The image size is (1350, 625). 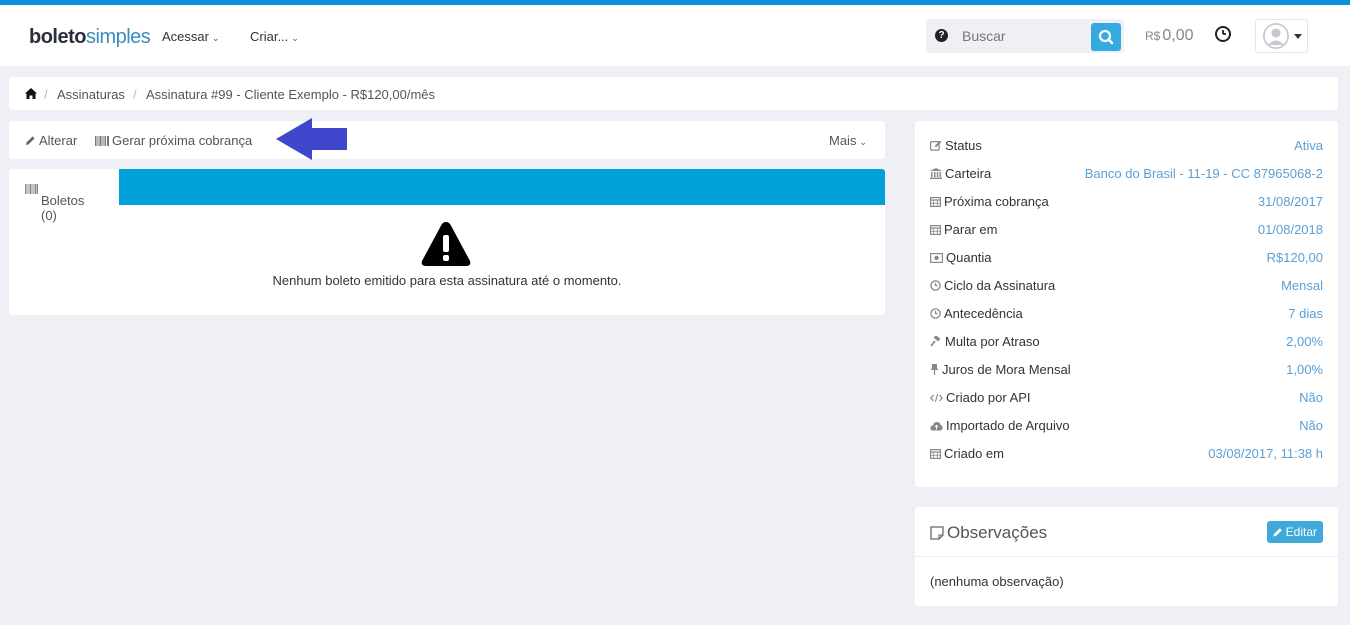 What do you see at coordinates (1126, 369) in the screenshot?
I see `detail-monthly-interest: Juros de Mora Mensal 1,00%` at bounding box center [1126, 369].